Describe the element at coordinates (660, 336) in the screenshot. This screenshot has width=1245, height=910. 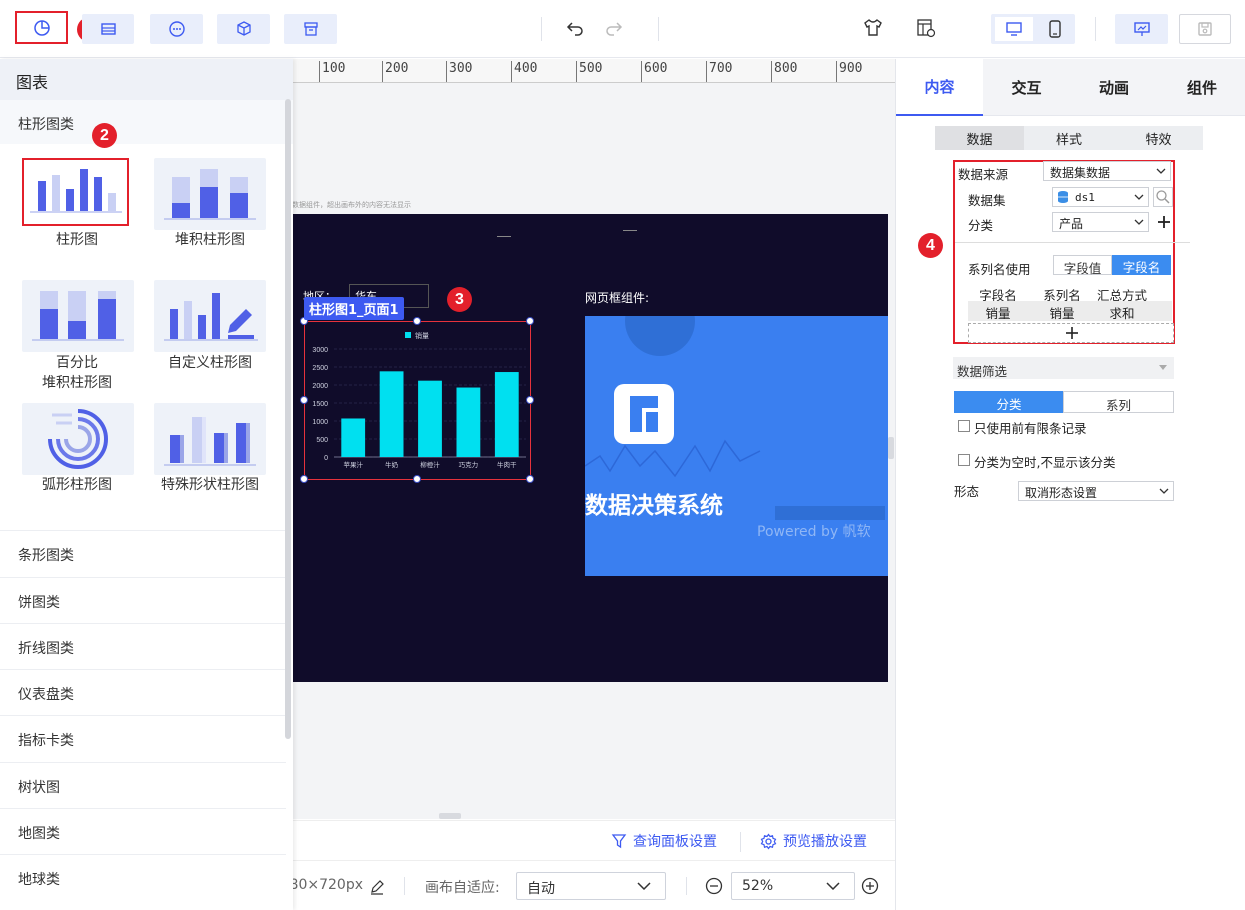
I see `webframe-pie-decoration` at that location.